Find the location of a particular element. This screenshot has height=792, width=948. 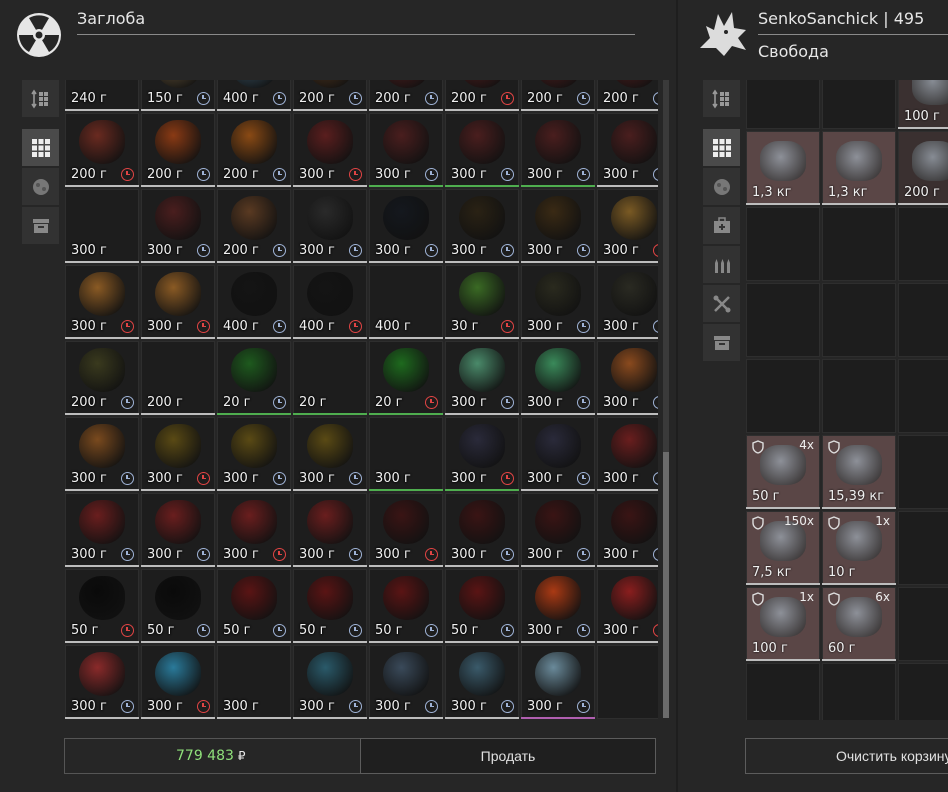

filter-ammo-button is located at coordinates (721, 264).